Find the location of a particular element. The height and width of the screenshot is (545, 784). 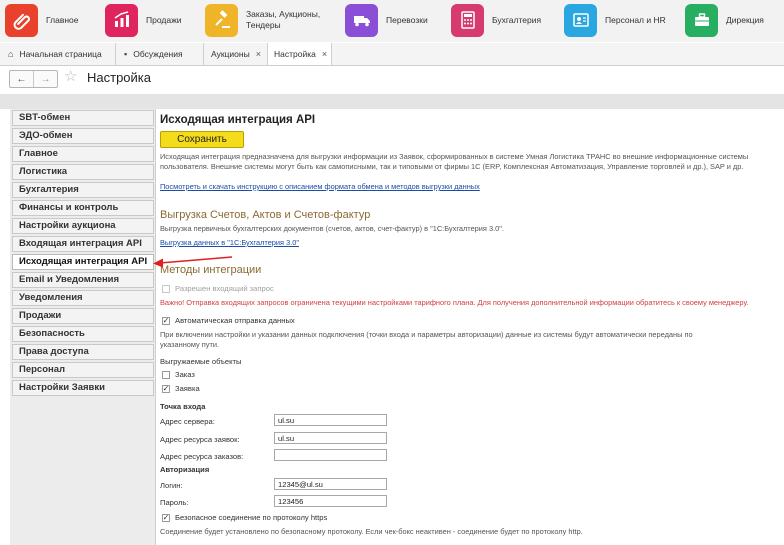

tab-label: Настройка is located at coordinates (295, 54).